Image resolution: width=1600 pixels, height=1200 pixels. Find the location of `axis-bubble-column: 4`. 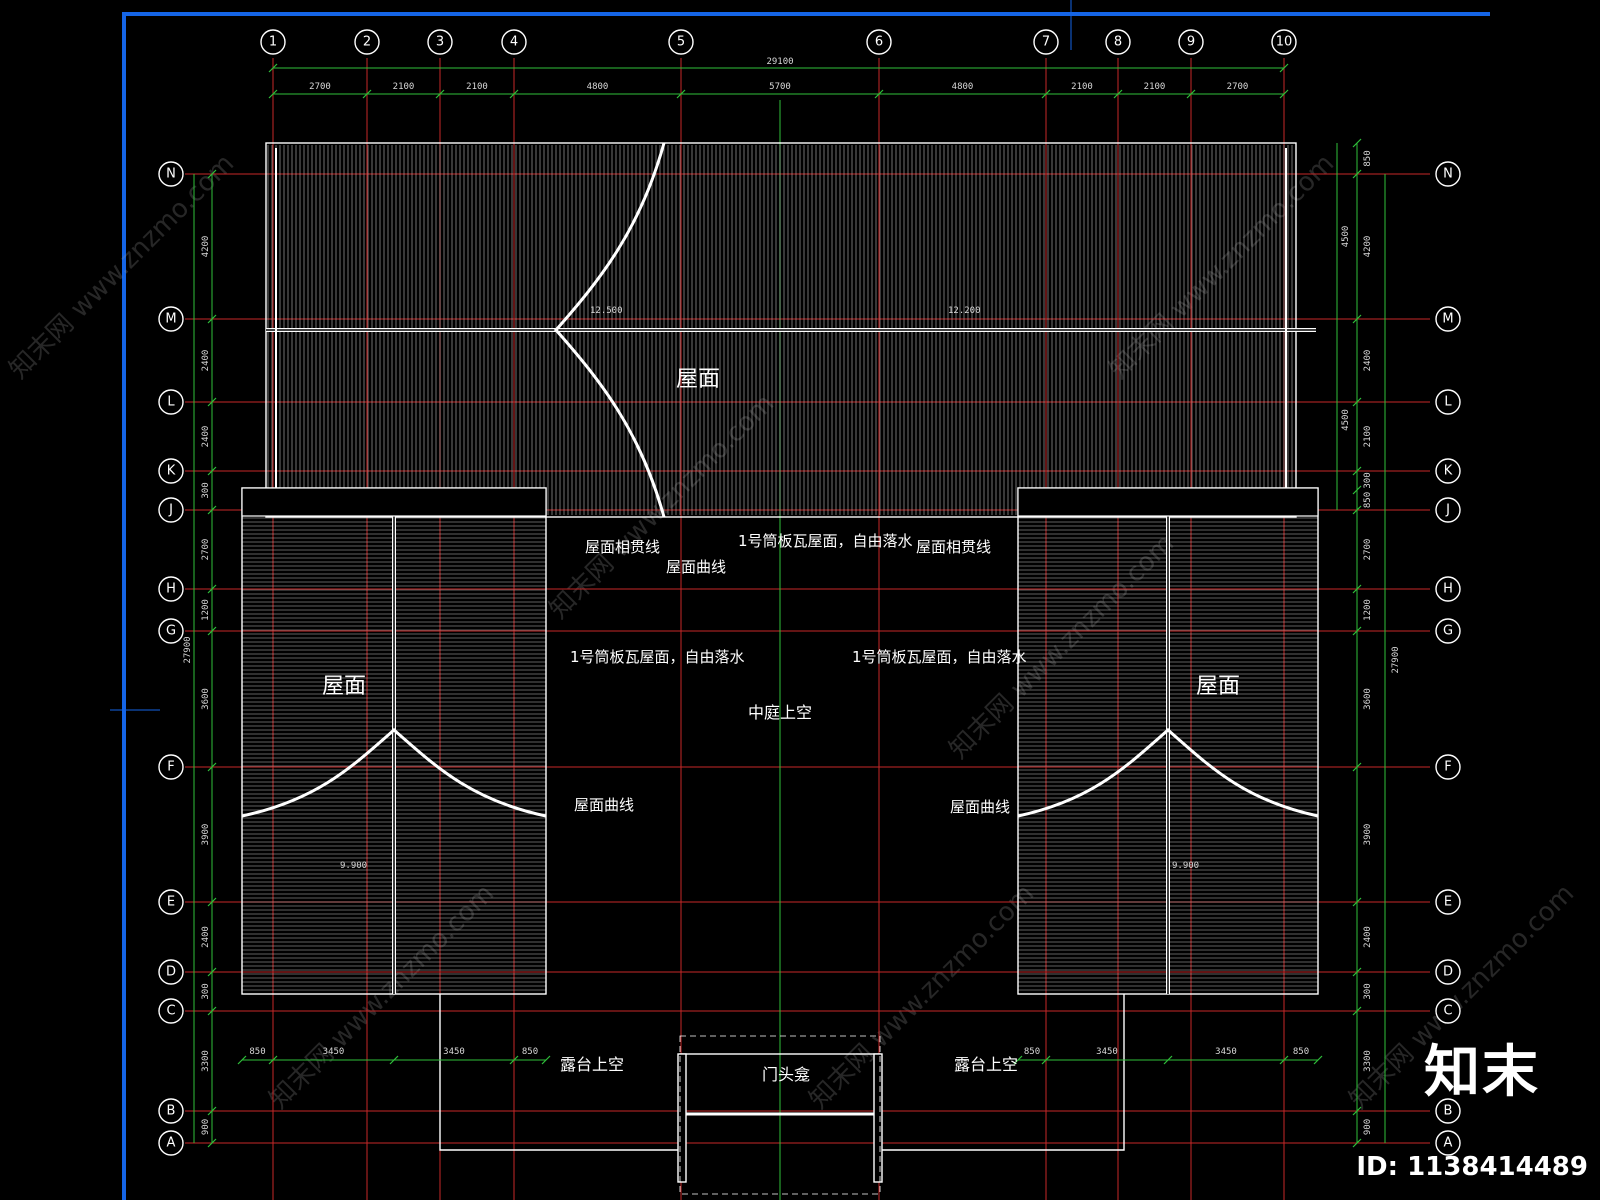

axis-bubble-column: 4 is located at coordinates (514, 42).